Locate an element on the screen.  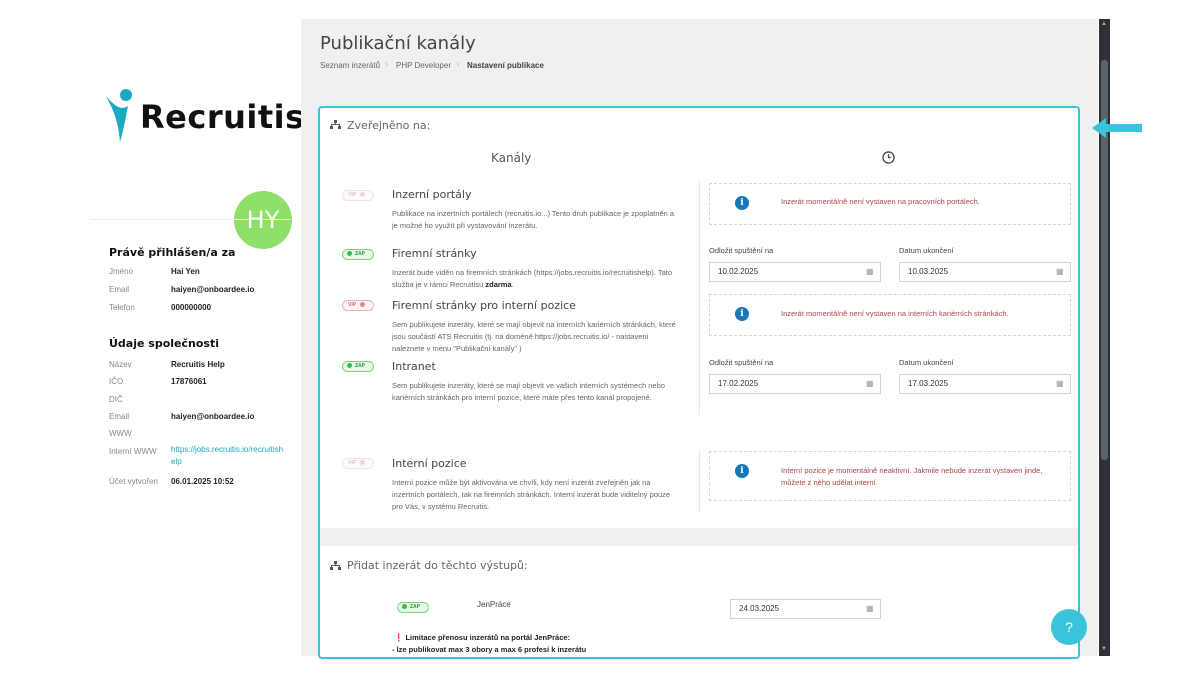
user-phone-label: Telefon is located at coordinates (122, 307).